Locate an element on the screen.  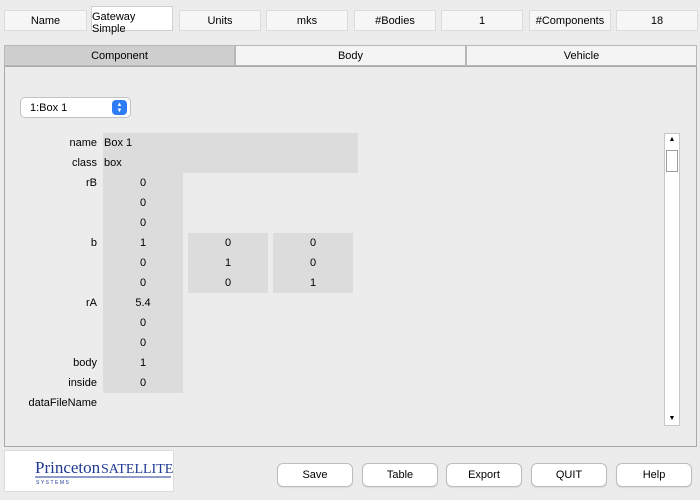
b-value-r2c0: 0 is located at coordinates (143, 283).